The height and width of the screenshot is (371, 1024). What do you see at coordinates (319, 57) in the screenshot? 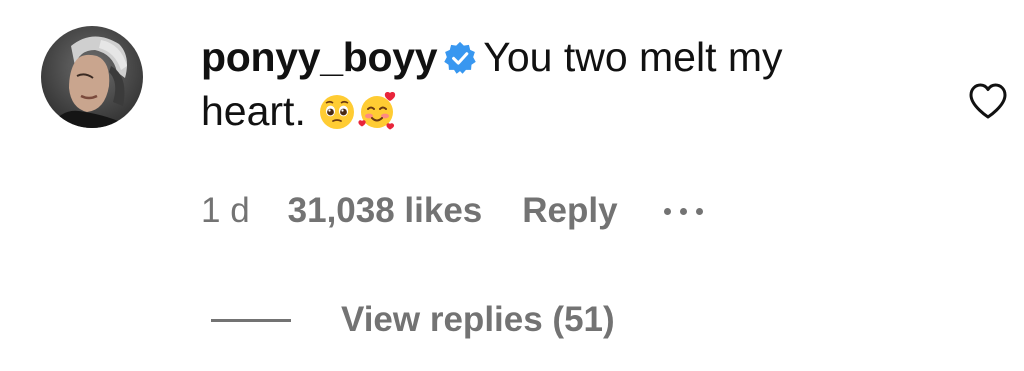
I see `username: ponyy_boyy` at bounding box center [319, 57].